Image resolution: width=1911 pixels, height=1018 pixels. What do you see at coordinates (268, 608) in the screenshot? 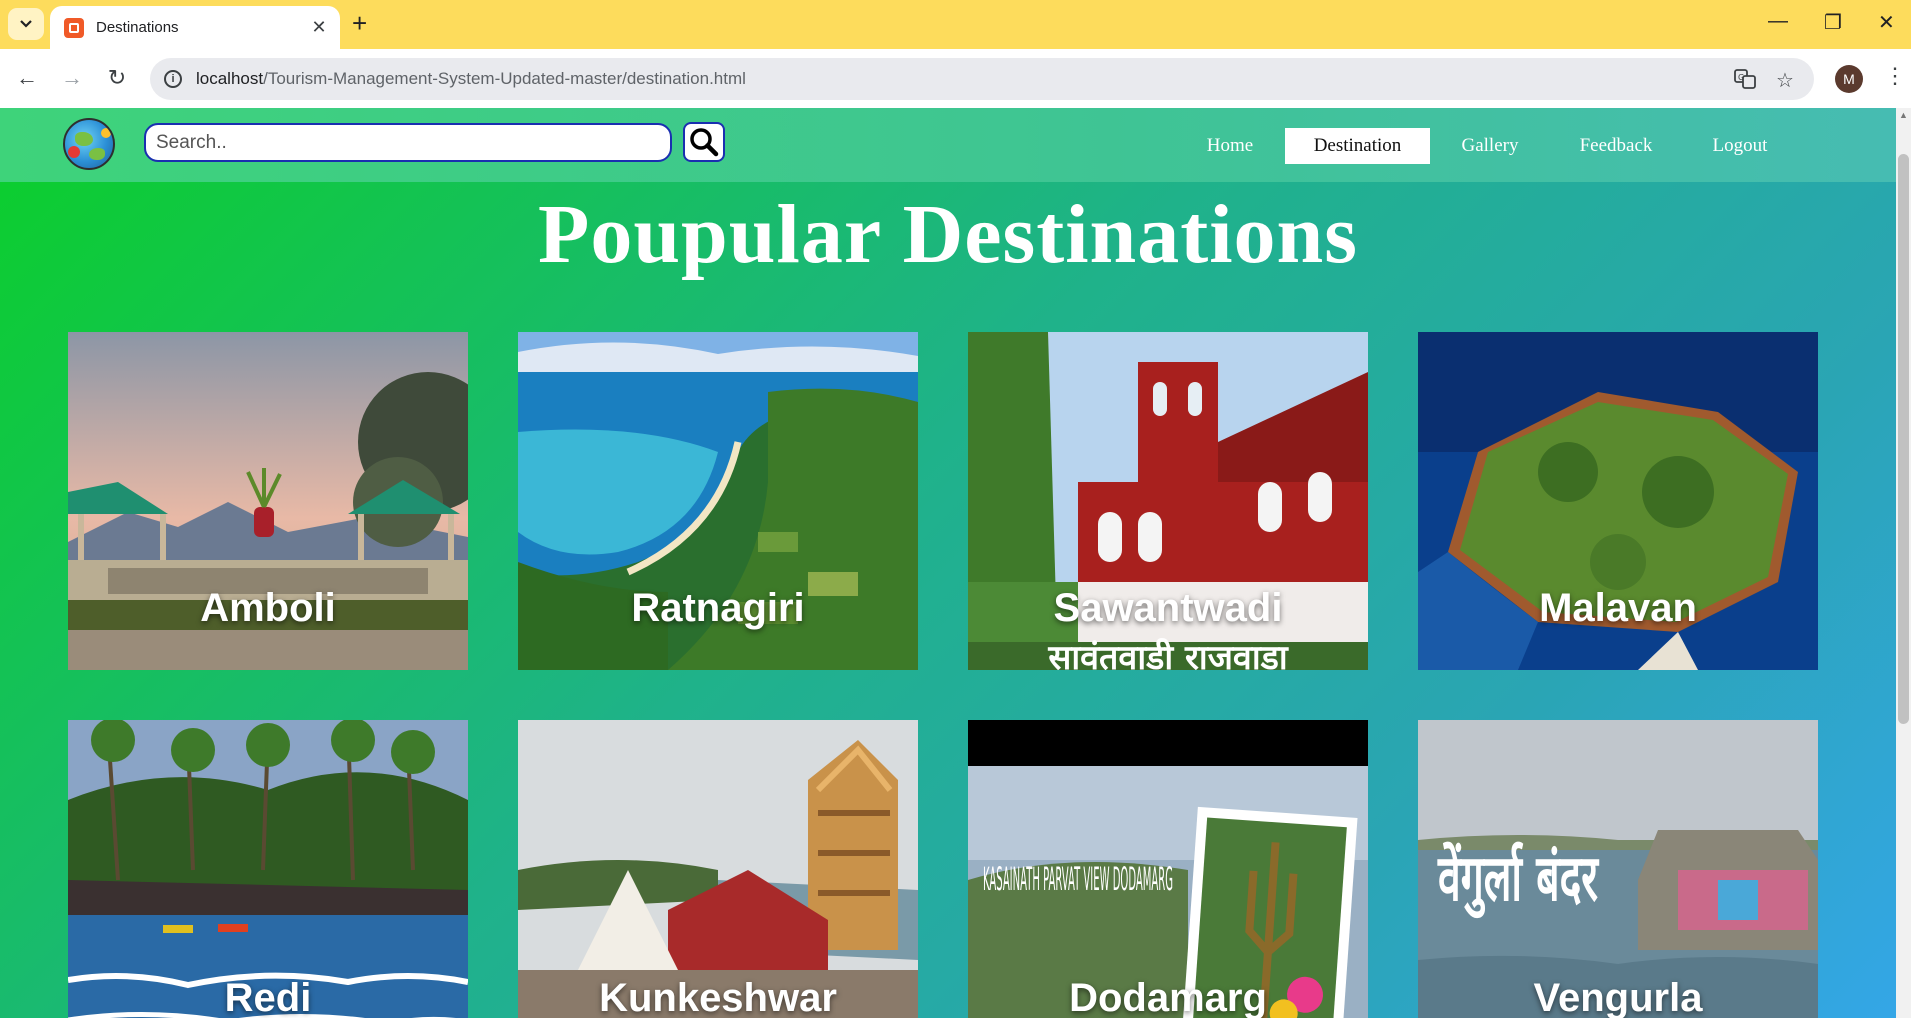
I see `card-label: Amboli` at bounding box center [268, 608].